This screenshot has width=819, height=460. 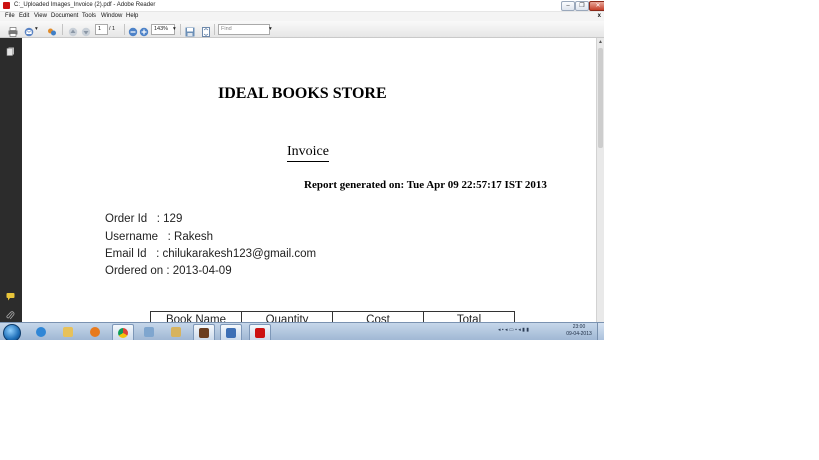 I want to click on email-icon, so click(x=29, y=30).